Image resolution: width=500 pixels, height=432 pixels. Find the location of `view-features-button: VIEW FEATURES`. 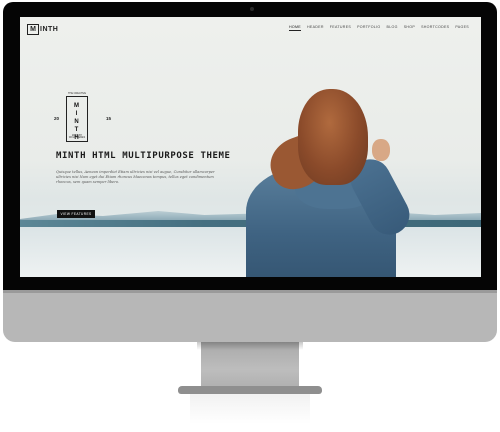

view-features-button: VIEW FEATURES is located at coordinates (76, 214).